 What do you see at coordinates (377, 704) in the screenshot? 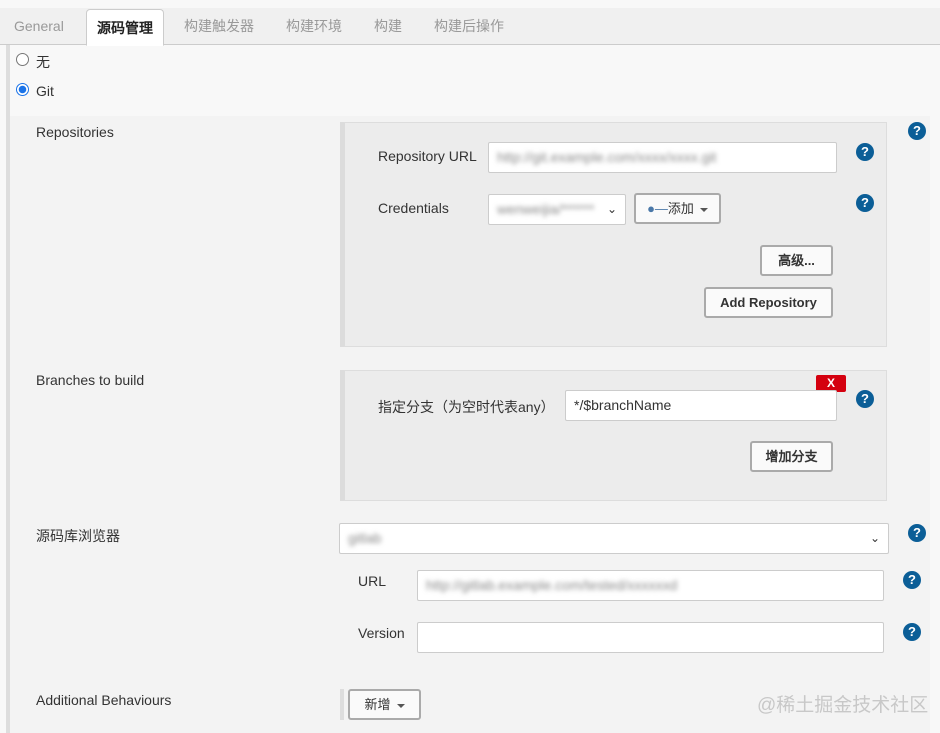
I see `add-behaviour-label: 新增` at bounding box center [377, 704].